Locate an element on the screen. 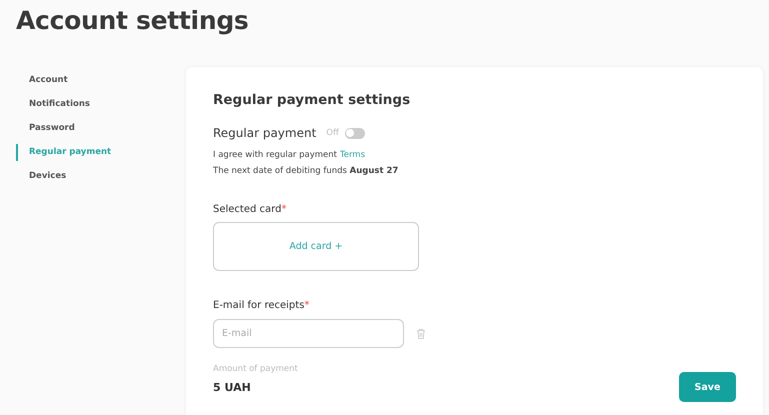 The width and height of the screenshot is (769, 415). toggle-state: Off is located at coordinates (332, 133).